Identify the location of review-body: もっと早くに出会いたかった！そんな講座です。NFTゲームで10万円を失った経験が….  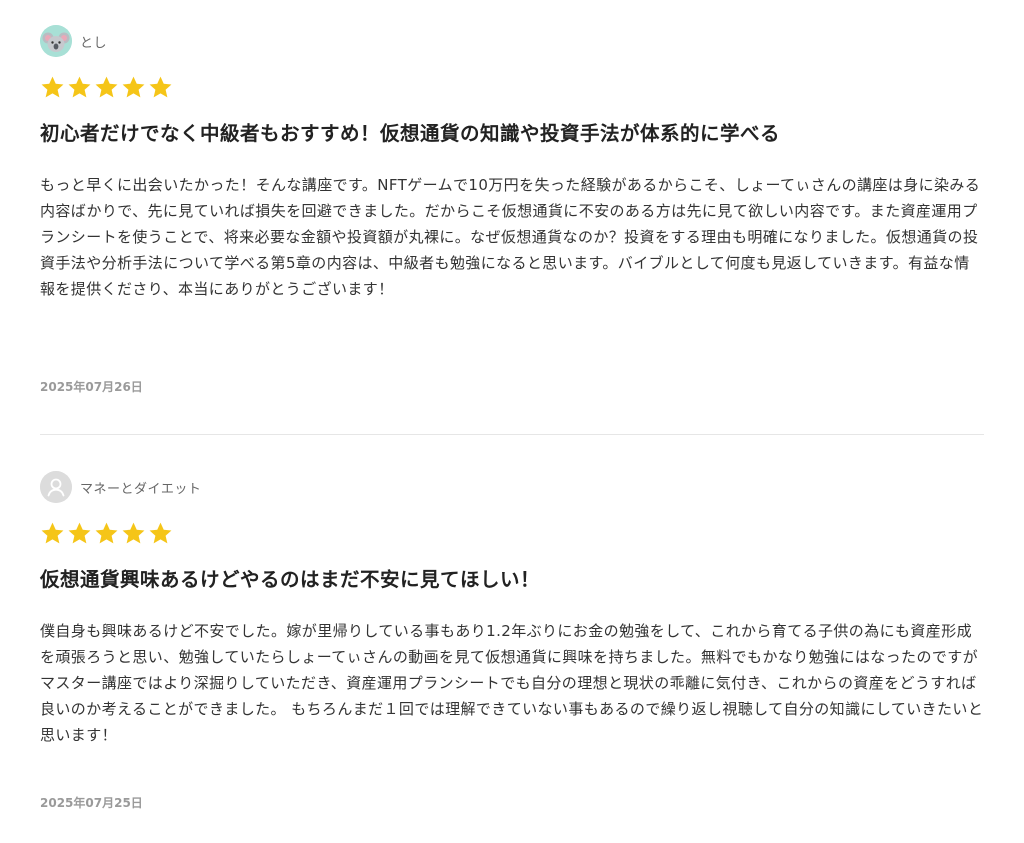
(510, 237).